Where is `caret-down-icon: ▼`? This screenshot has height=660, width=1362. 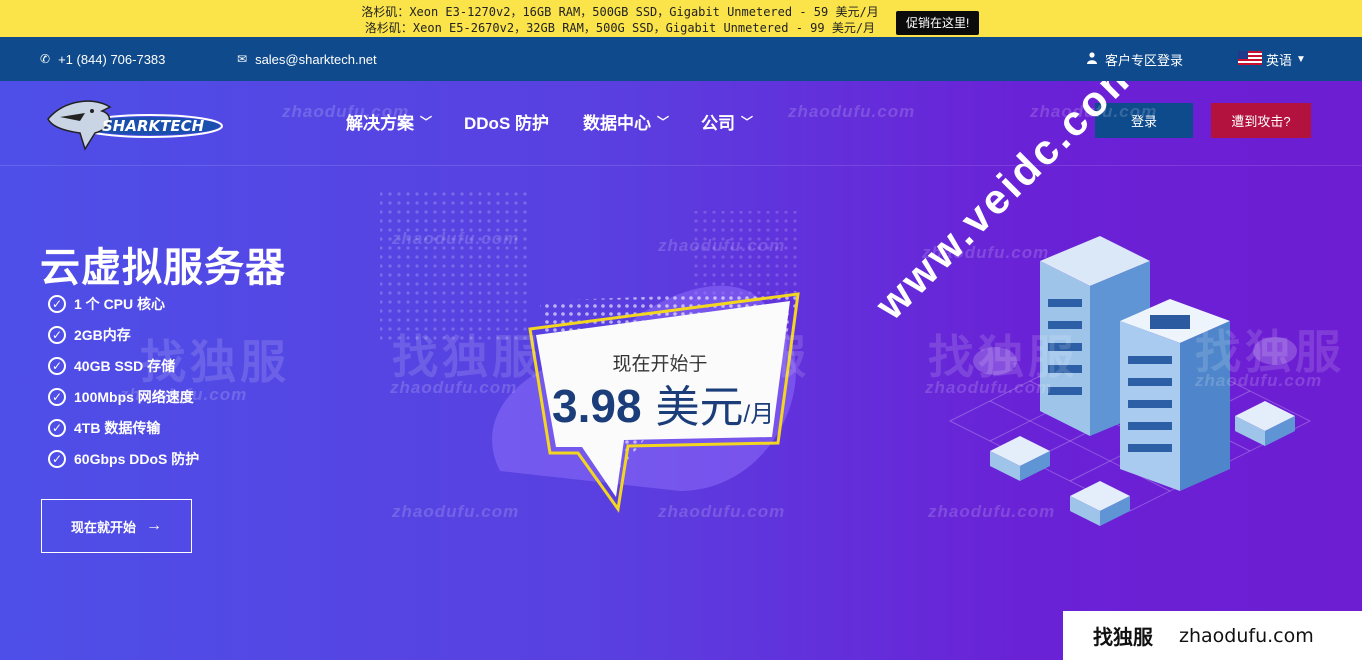
caret-down-icon: ▼ is located at coordinates (1301, 59).